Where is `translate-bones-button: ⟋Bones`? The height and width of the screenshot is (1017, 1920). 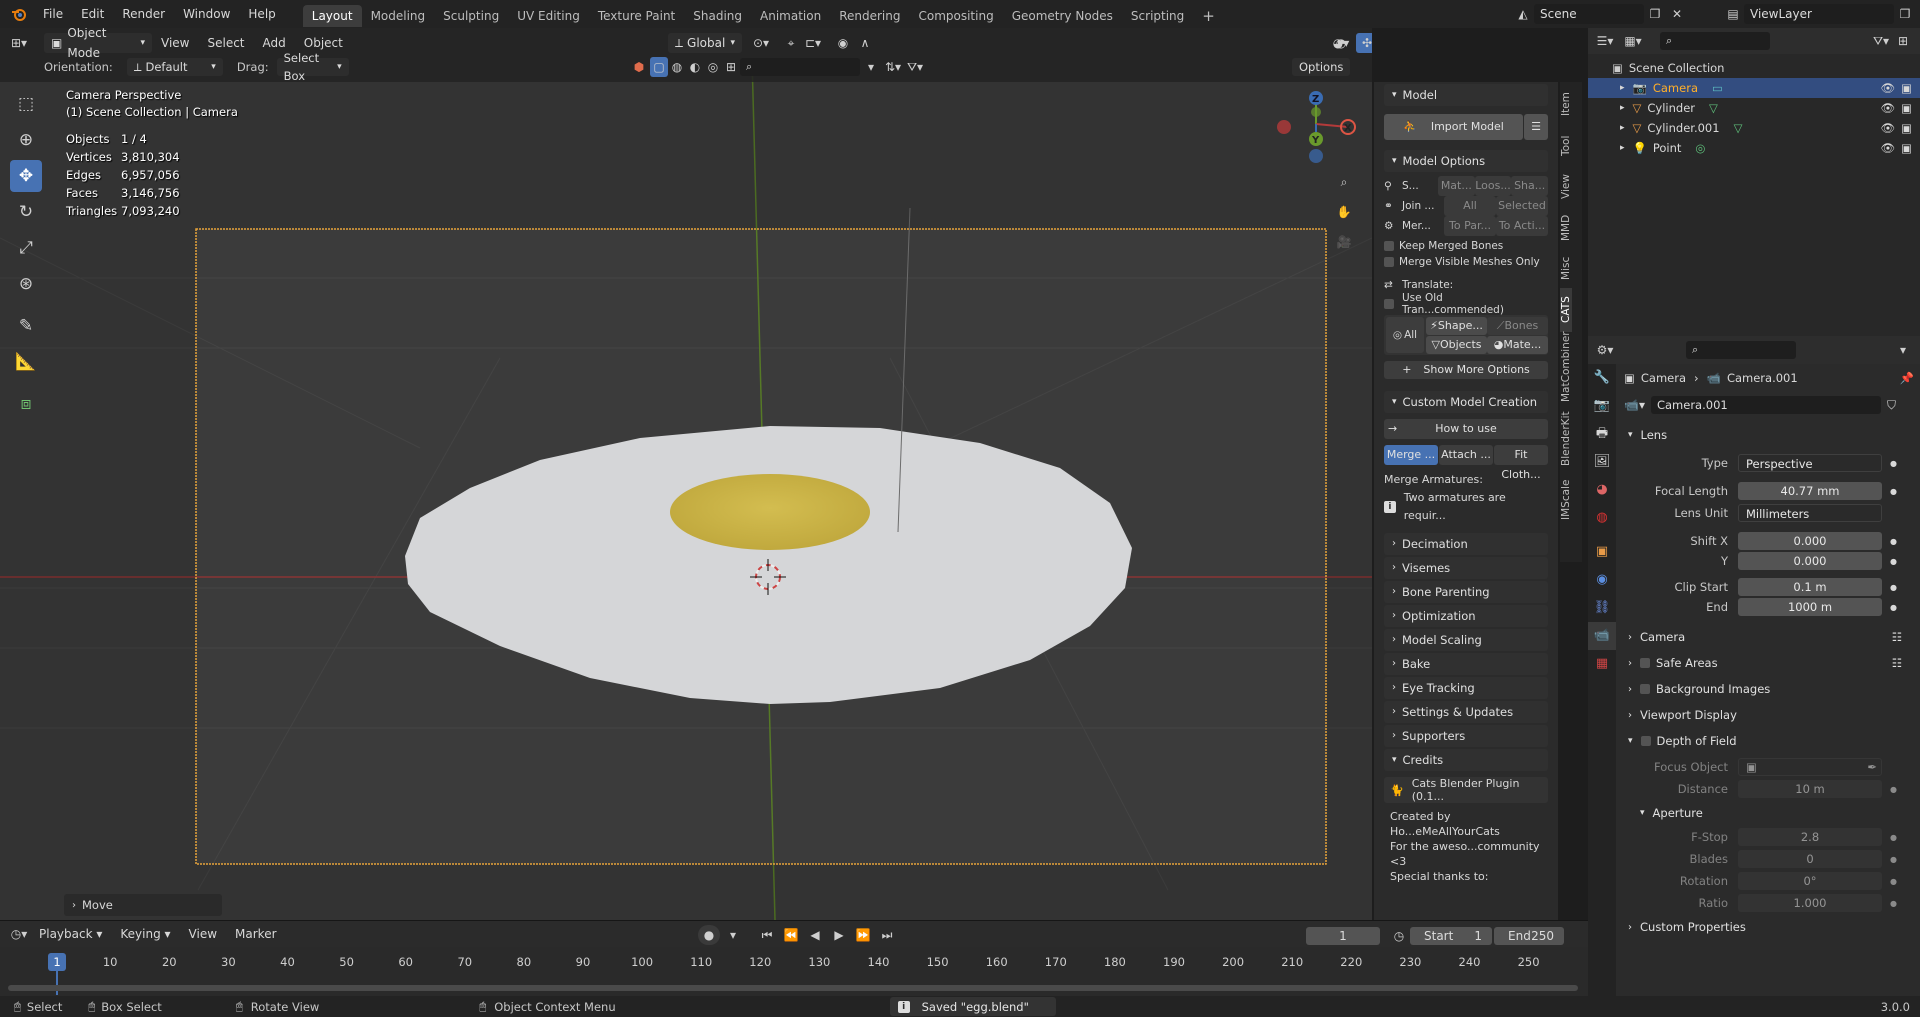
translate-bones-button: ⟋Bones is located at coordinates (1517, 325).